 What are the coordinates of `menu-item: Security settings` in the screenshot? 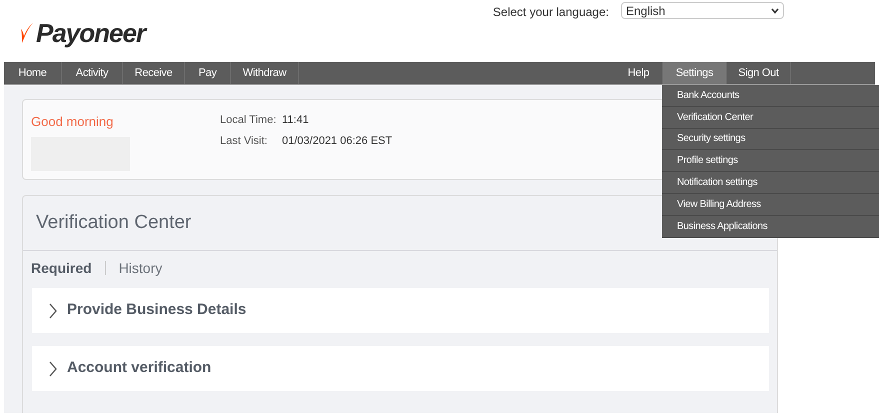 It's located at (770, 139).